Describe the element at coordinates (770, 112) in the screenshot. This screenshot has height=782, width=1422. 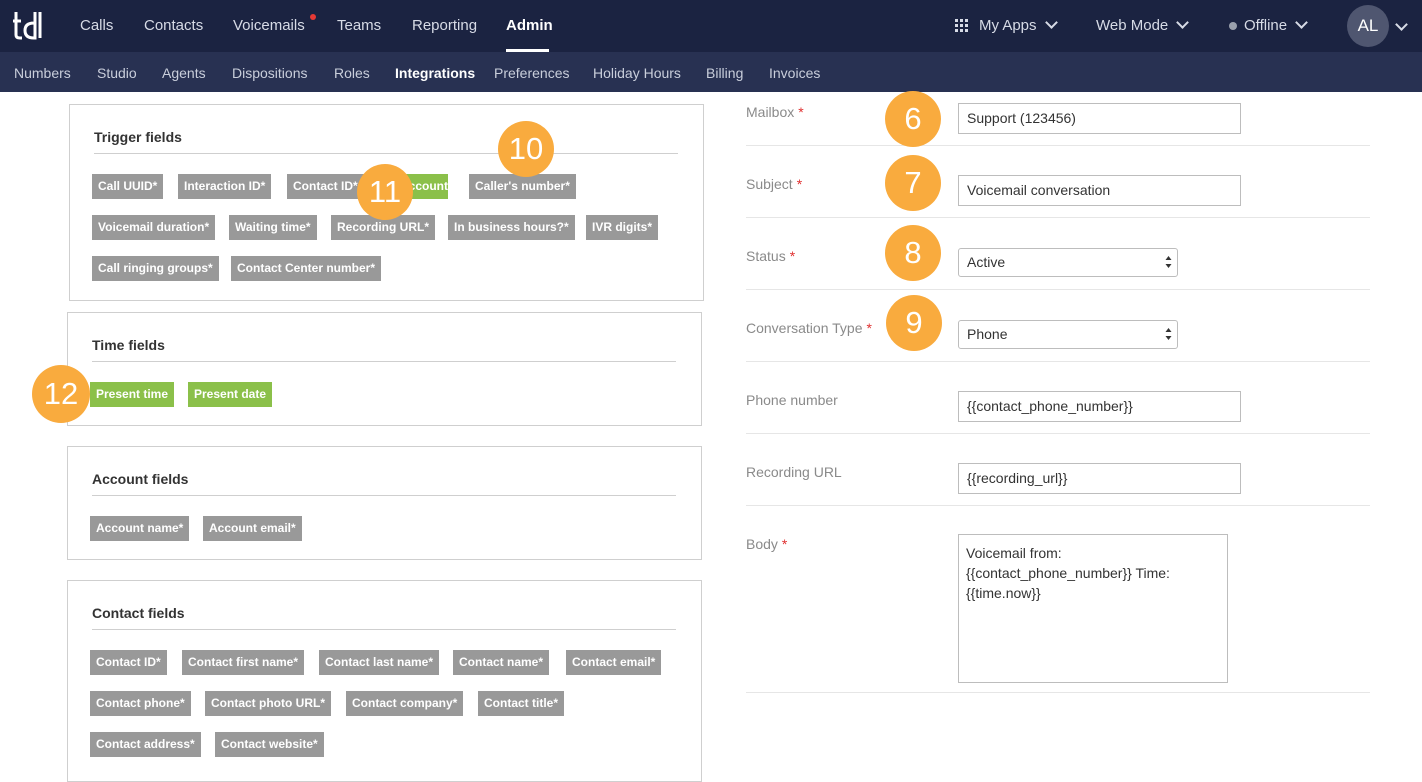
I see `mailbox-label-text: Mailbox` at that location.